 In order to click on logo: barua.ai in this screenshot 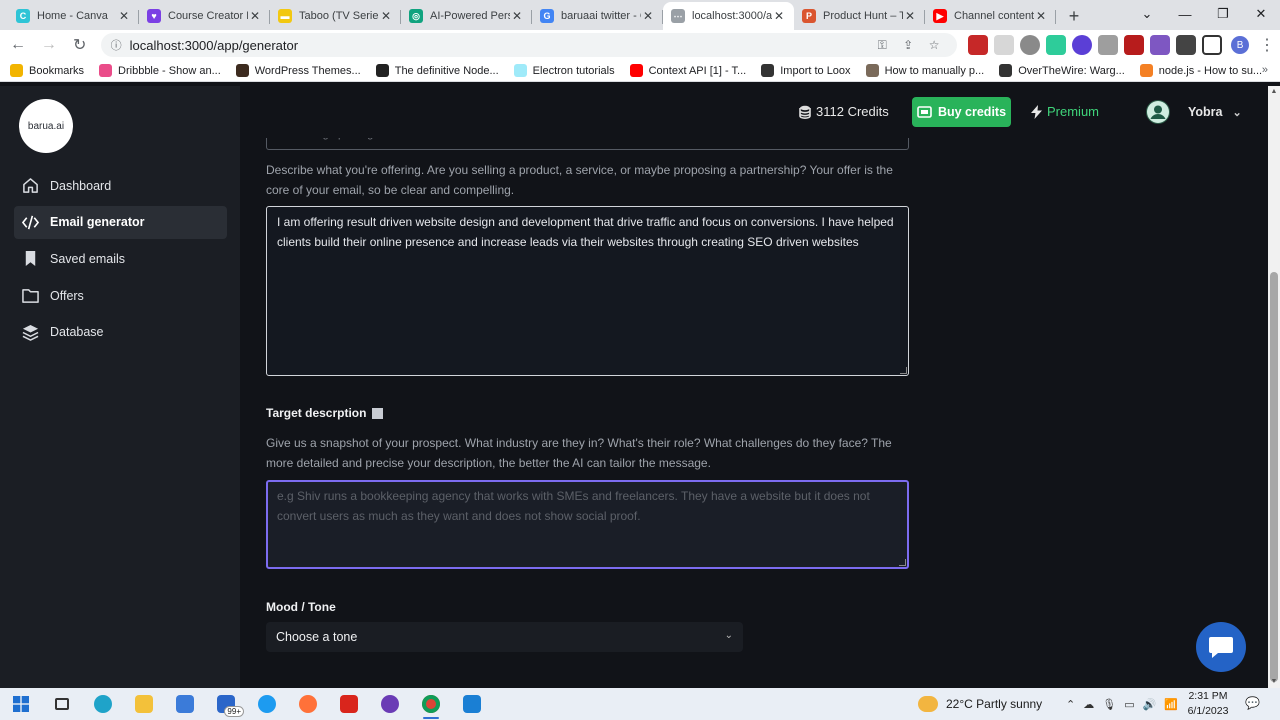, I will do `click(46, 126)`.